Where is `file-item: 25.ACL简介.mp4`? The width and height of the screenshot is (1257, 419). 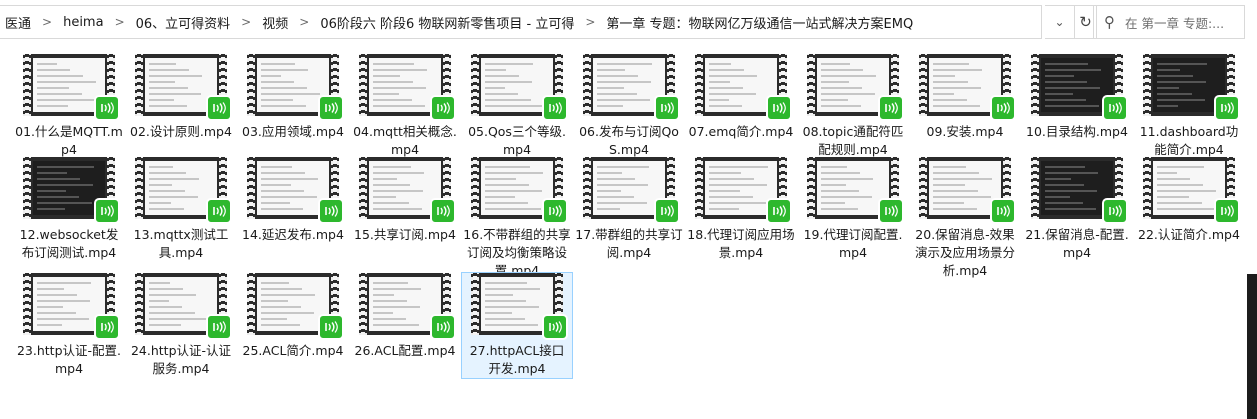
file-item: 25.ACL简介.mp4 is located at coordinates (293, 316).